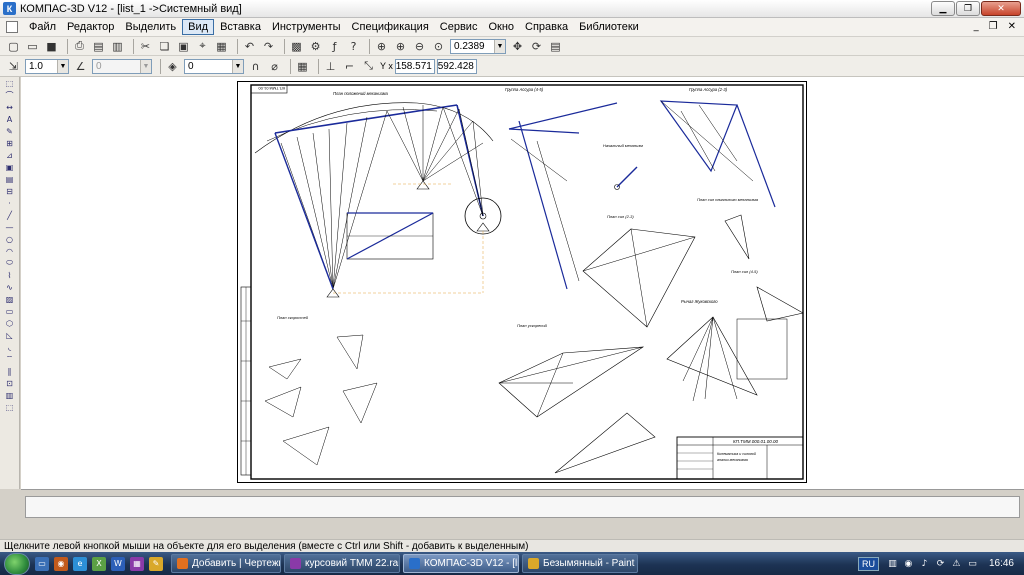 The width and height of the screenshot is (1024, 575). Describe the element at coordinates (198, 27) in the screenshot. I see `menu-view: Вид` at that location.